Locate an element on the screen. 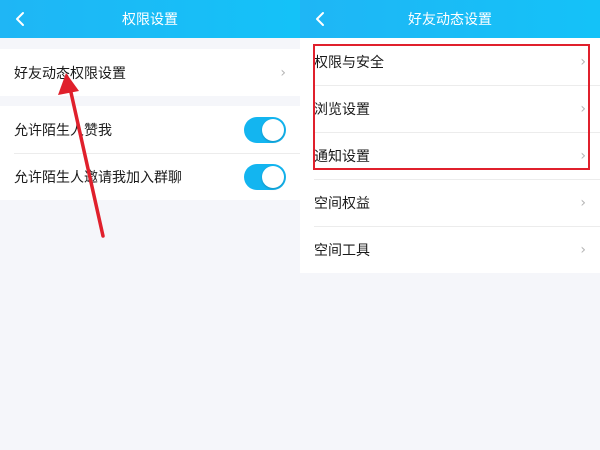  stranger-settings-group: 允许陌生人赞我 允许陌生人邀请我加入群聊 is located at coordinates (150, 153).